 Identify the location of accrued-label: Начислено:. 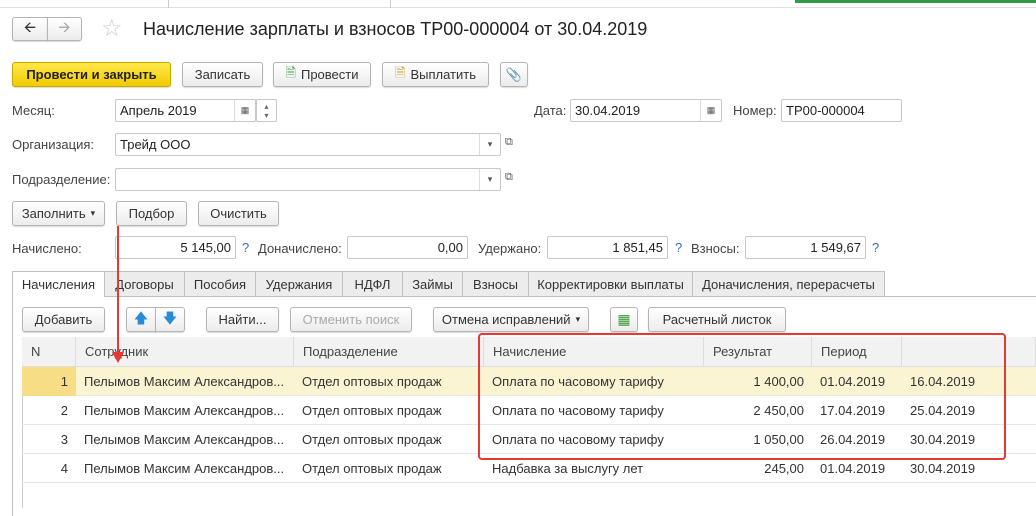
(47, 248).